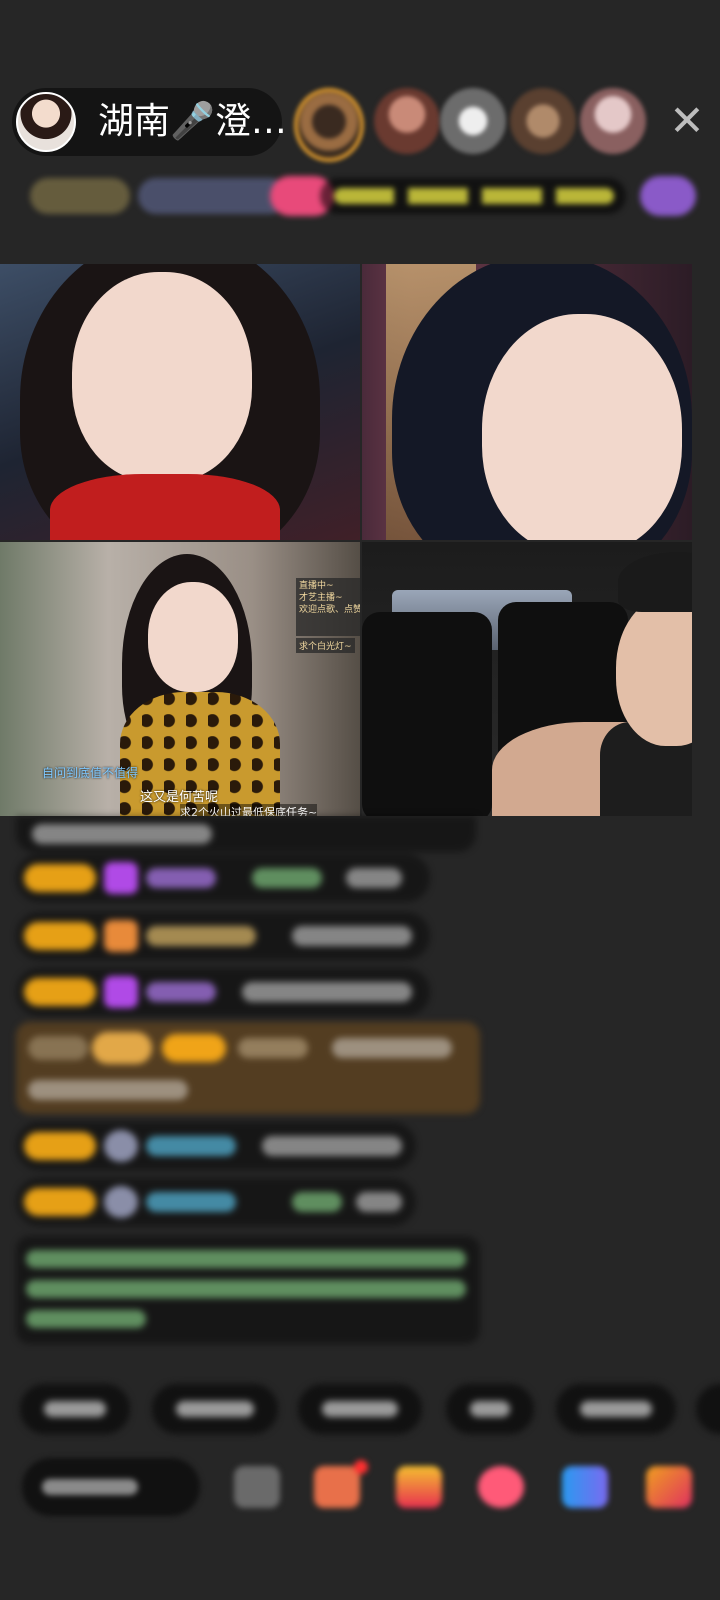 Image resolution: width=720 pixels, height=1600 pixels. Describe the element at coordinates (473, 196) in the screenshot. I see `notice-ticker` at that location.